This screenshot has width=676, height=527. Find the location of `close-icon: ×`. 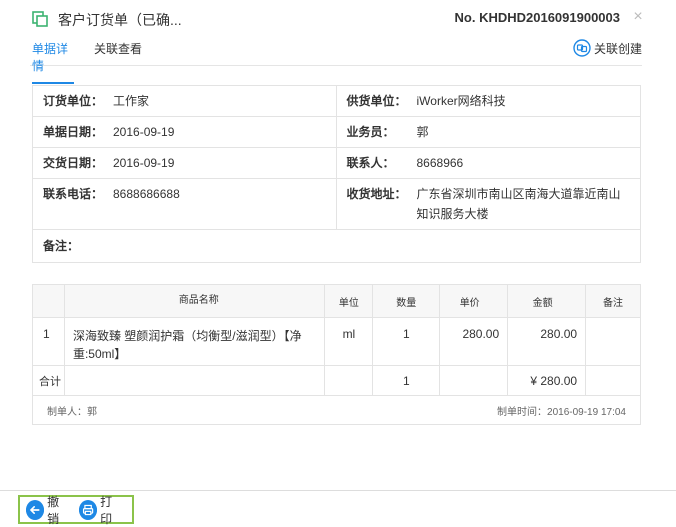

close-icon: × is located at coordinates (638, 17).